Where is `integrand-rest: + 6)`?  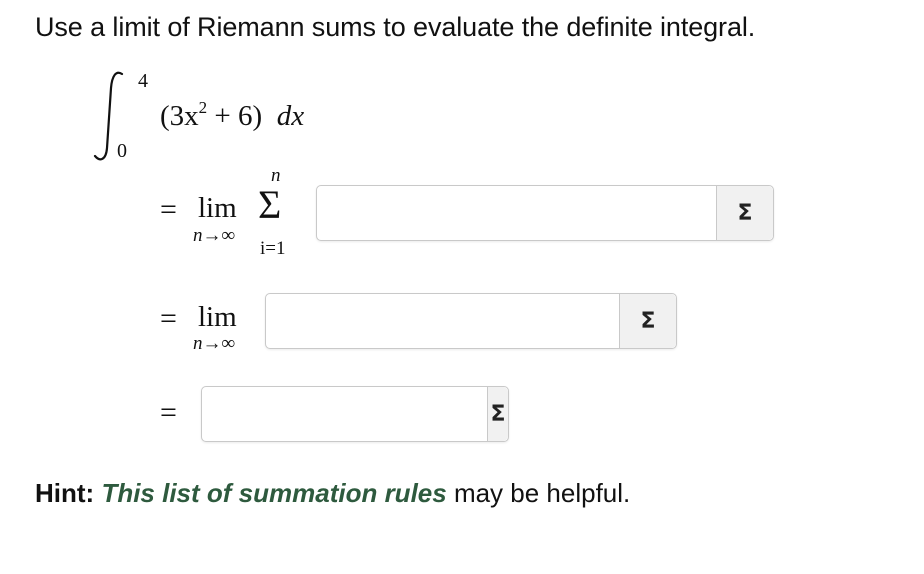
integrand-rest: + 6) is located at coordinates (235, 116).